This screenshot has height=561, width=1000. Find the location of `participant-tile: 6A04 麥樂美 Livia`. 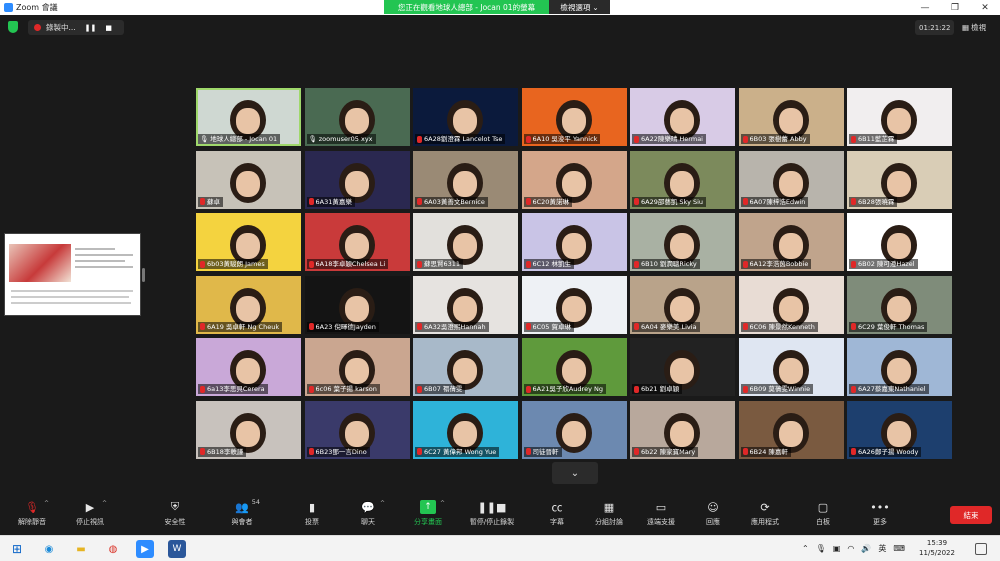

participant-tile: 6A04 麥樂美 Livia is located at coordinates (682, 304).